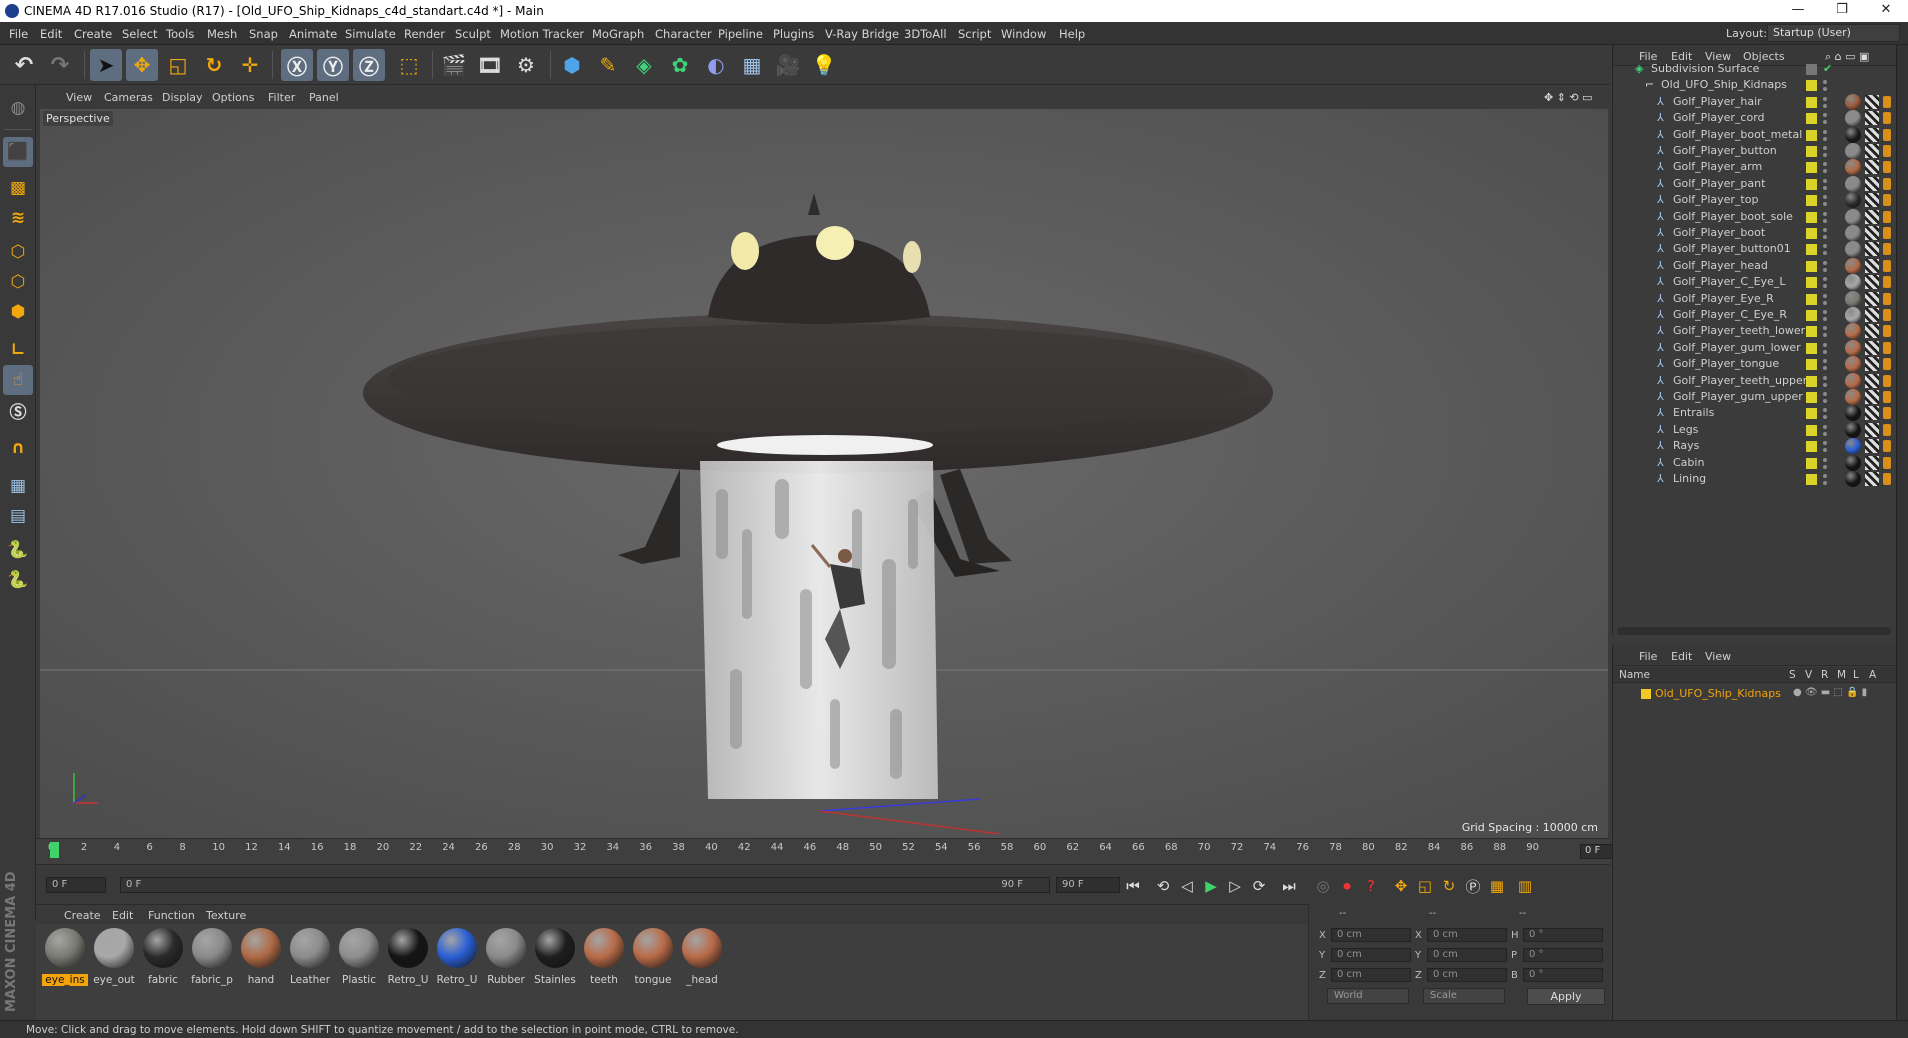 The image size is (1908, 1038). What do you see at coordinates (1853, 479) in the screenshot?
I see `material-tag-icon` at bounding box center [1853, 479].